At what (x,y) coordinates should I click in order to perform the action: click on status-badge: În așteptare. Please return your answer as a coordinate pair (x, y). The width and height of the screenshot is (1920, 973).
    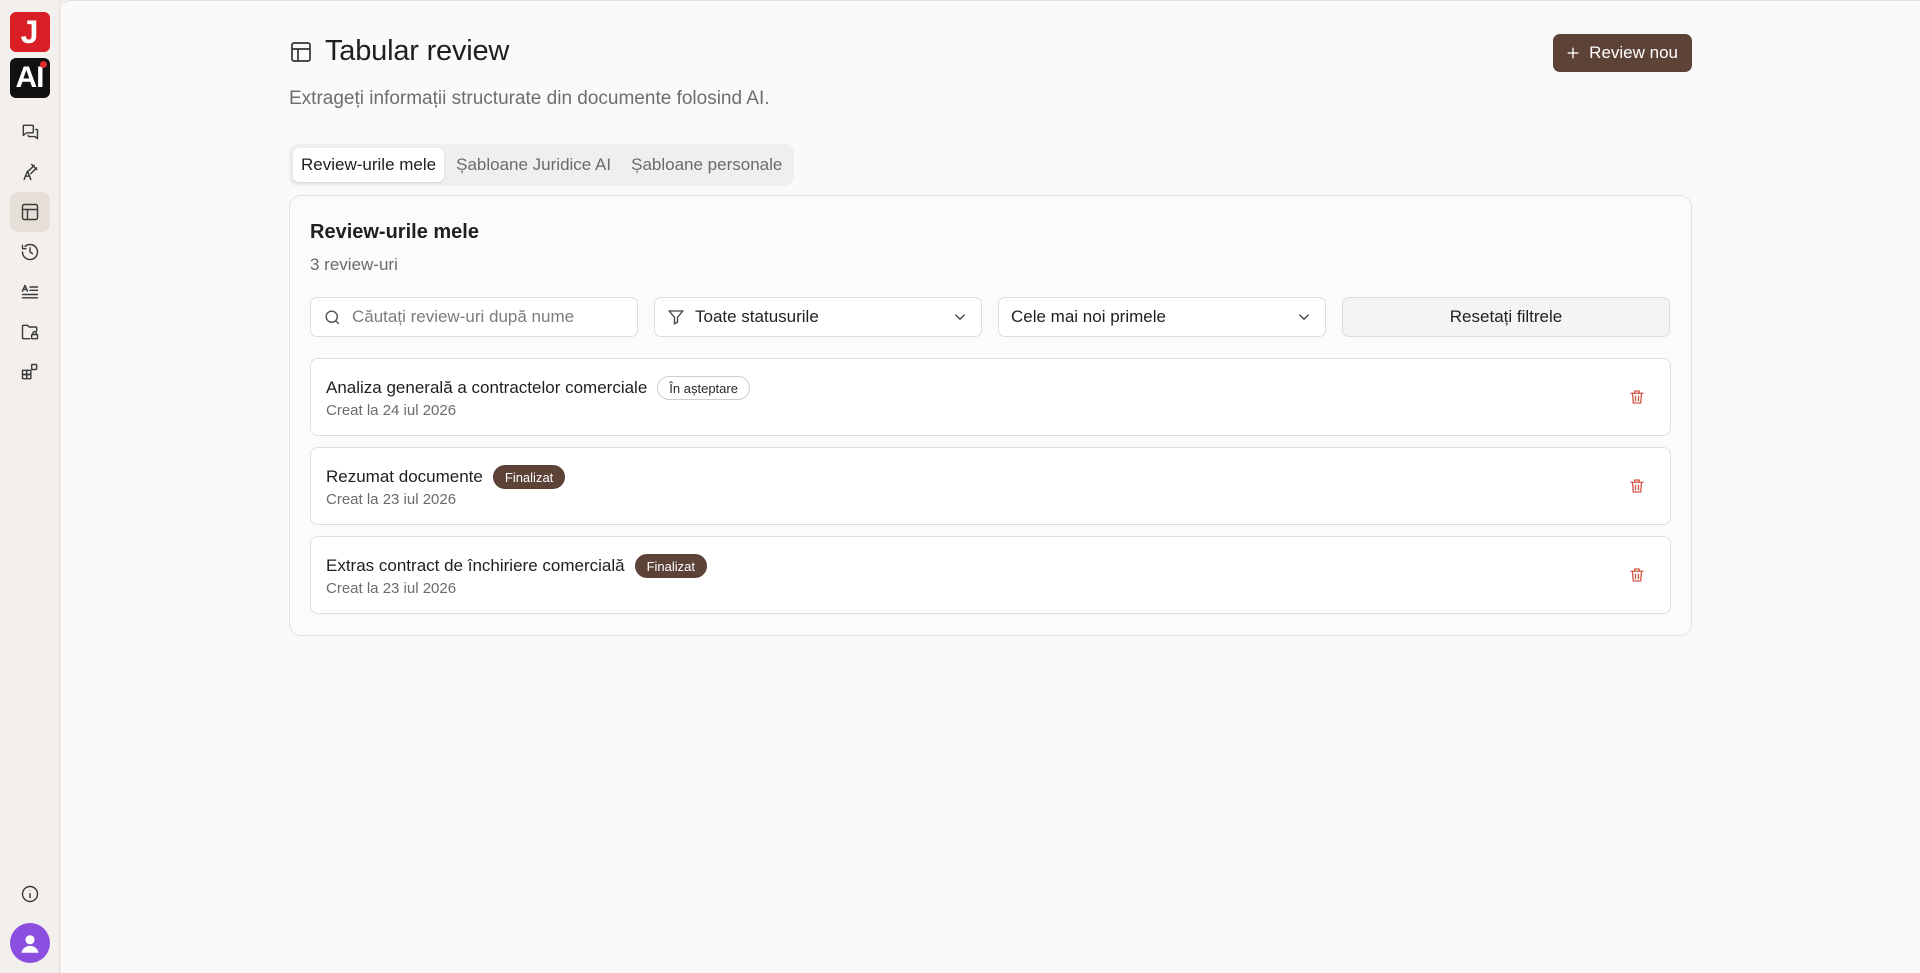
    Looking at the image, I should click on (703, 388).